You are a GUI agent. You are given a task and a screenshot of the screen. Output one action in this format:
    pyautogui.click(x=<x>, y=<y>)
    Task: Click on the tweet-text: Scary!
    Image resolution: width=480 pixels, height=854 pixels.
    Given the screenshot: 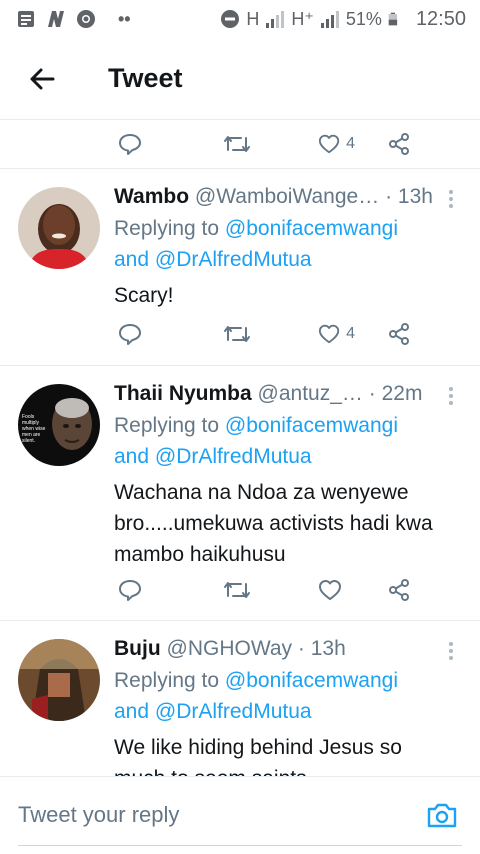 What is the action you would take?
    pyautogui.click(x=144, y=295)
    